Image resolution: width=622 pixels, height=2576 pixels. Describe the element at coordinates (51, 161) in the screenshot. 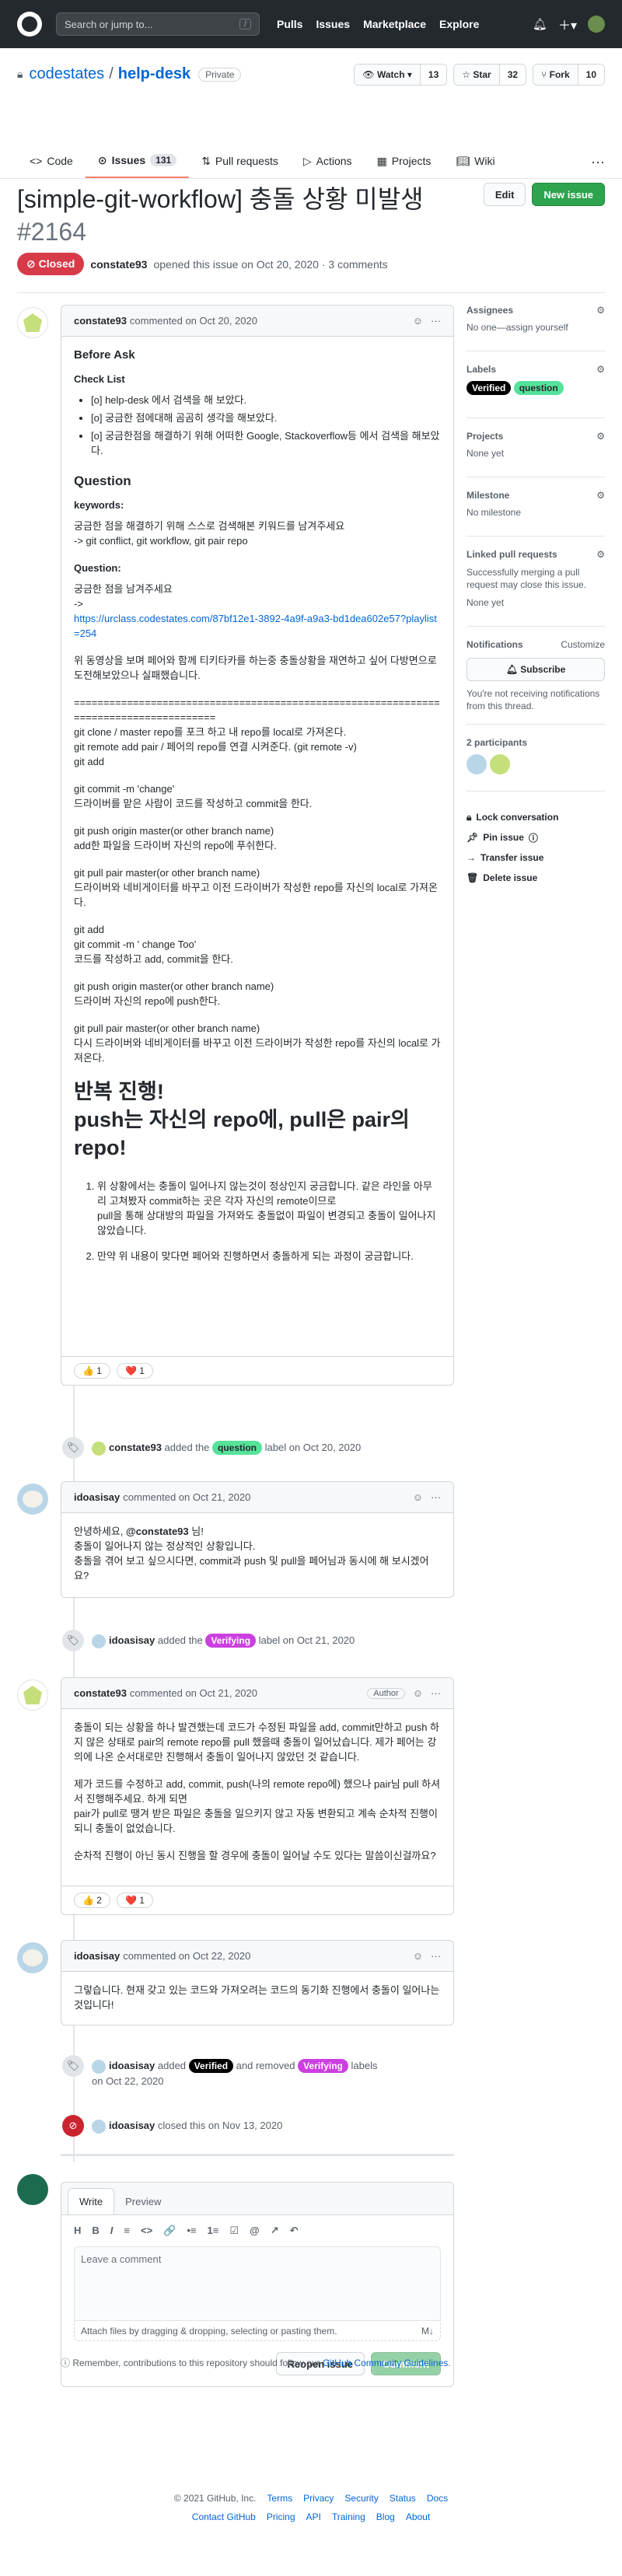

I see `tab-code: <> Code` at that location.